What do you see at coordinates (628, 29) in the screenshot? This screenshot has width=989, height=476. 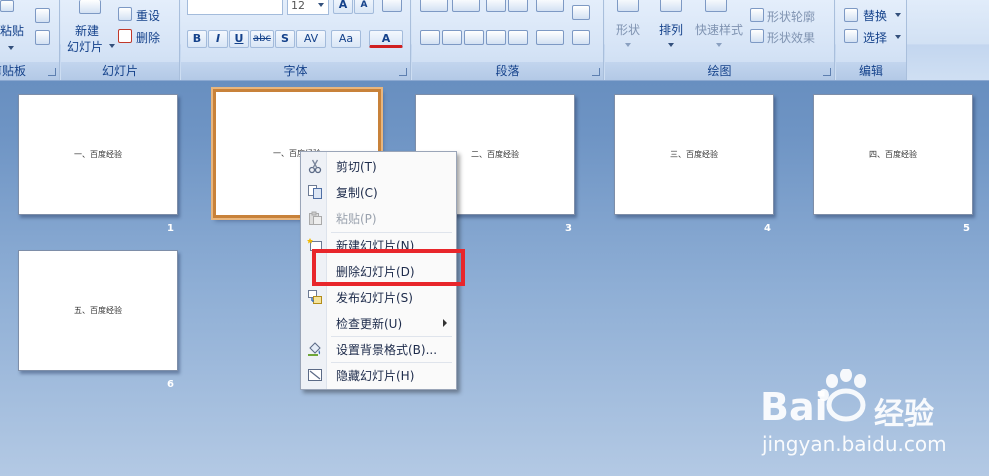 I see `shapes-button: 形状` at bounding box center [628, 29].